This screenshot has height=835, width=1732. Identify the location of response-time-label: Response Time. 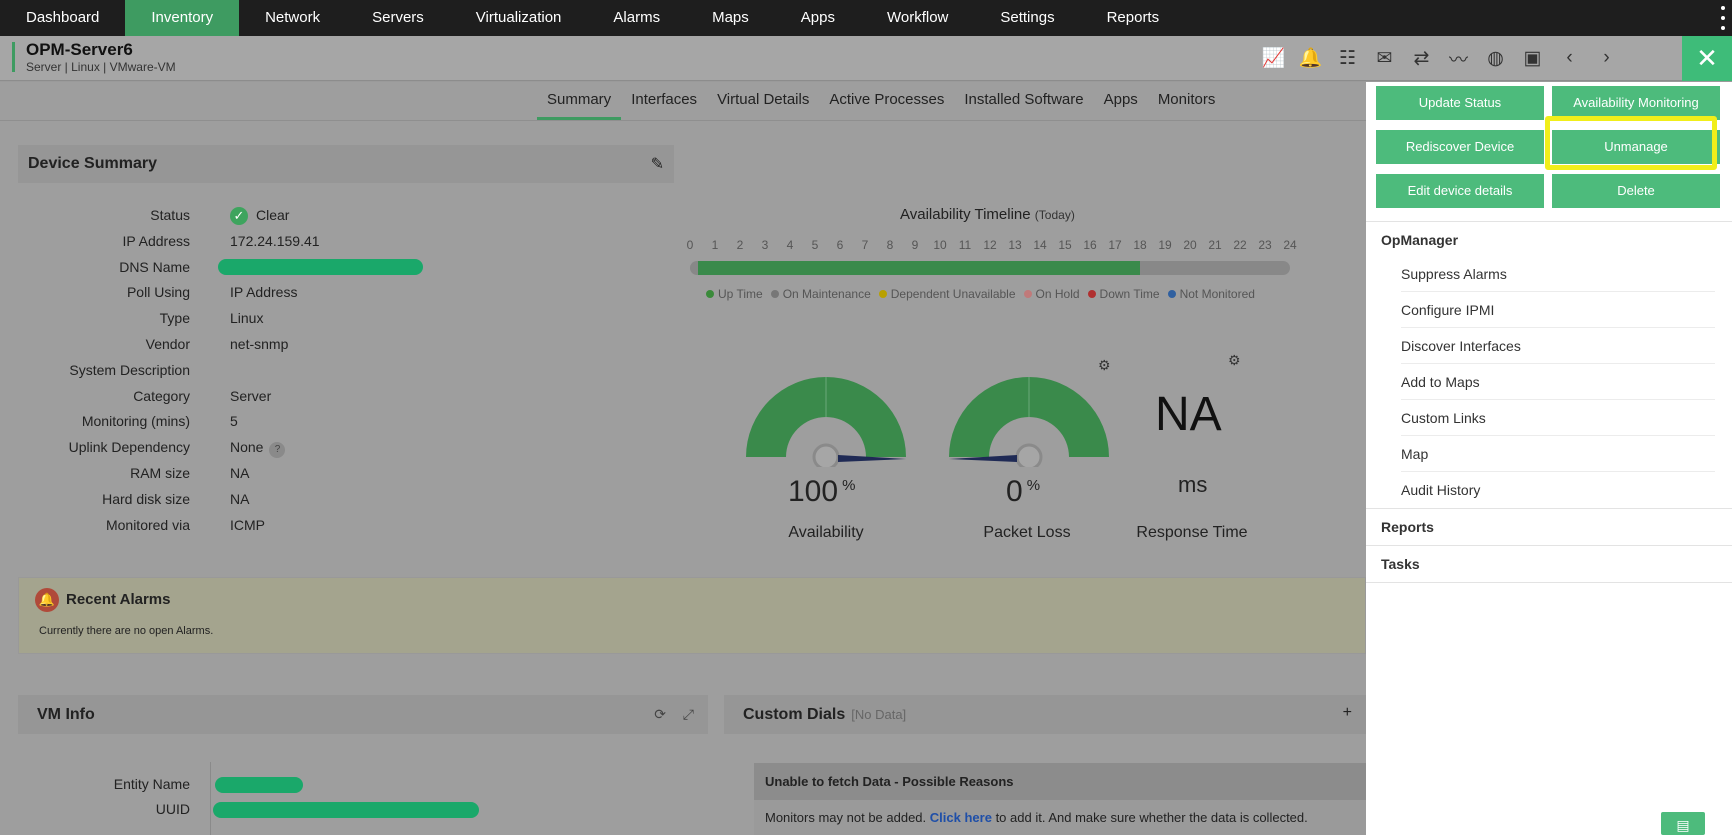
(1192, 532).